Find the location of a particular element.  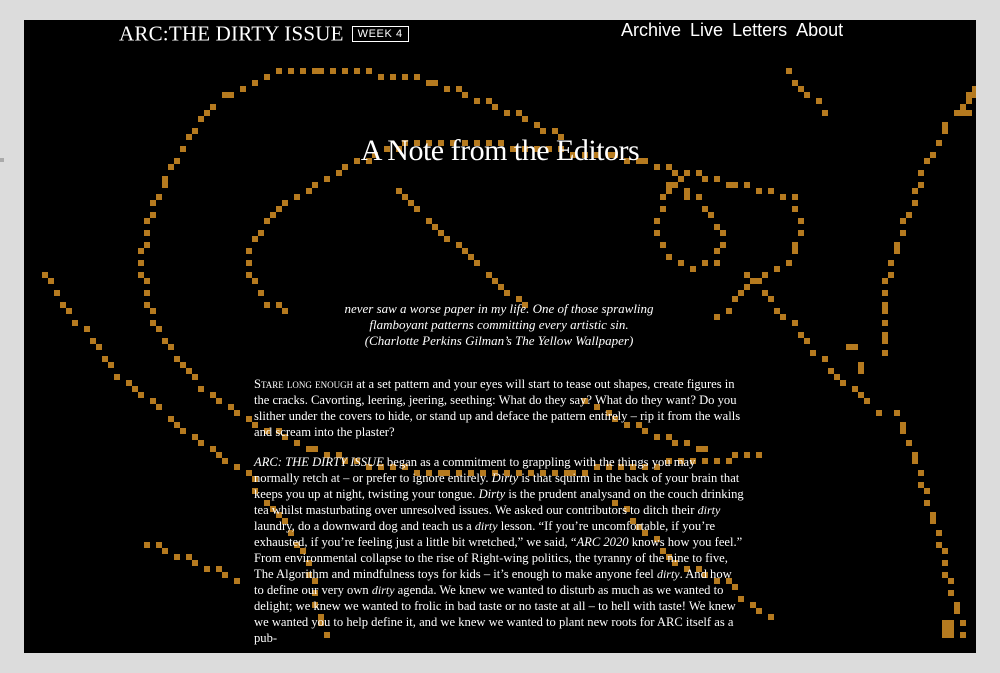

emphasis: ARC 2020 is located at coordinates (602, 542).